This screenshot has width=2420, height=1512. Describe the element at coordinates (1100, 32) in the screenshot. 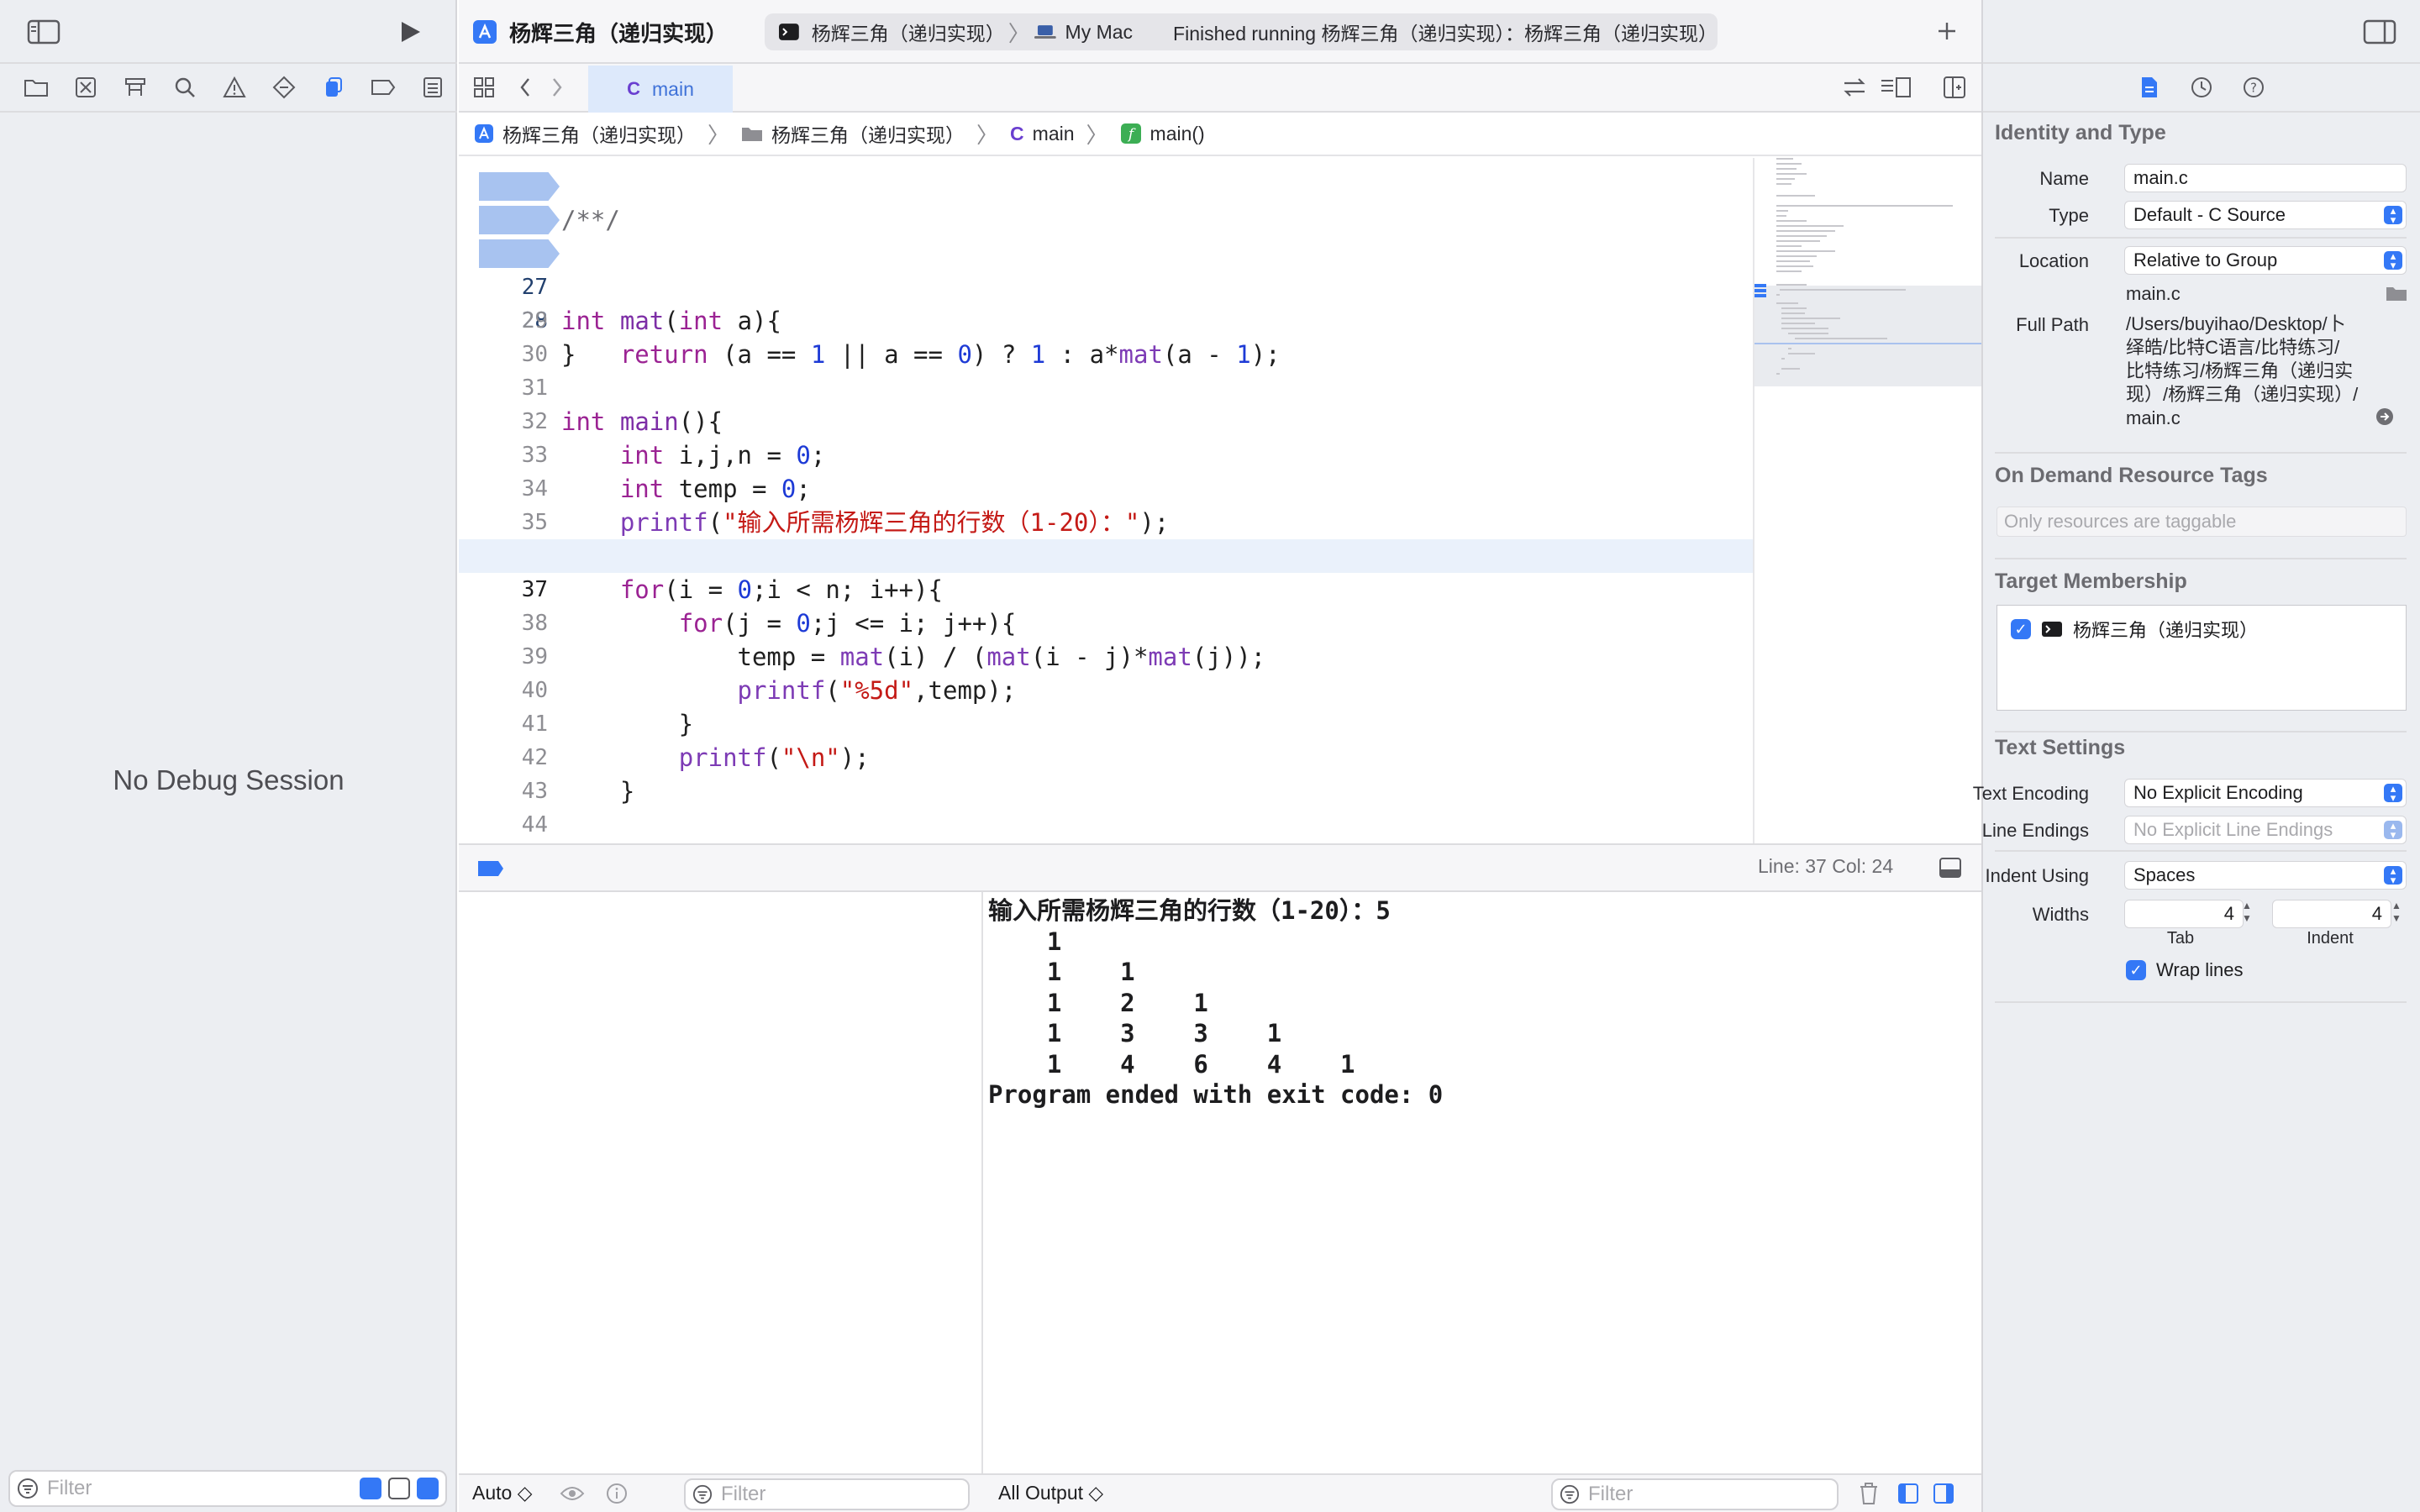

I see `run-destination: My Mac` at that location.